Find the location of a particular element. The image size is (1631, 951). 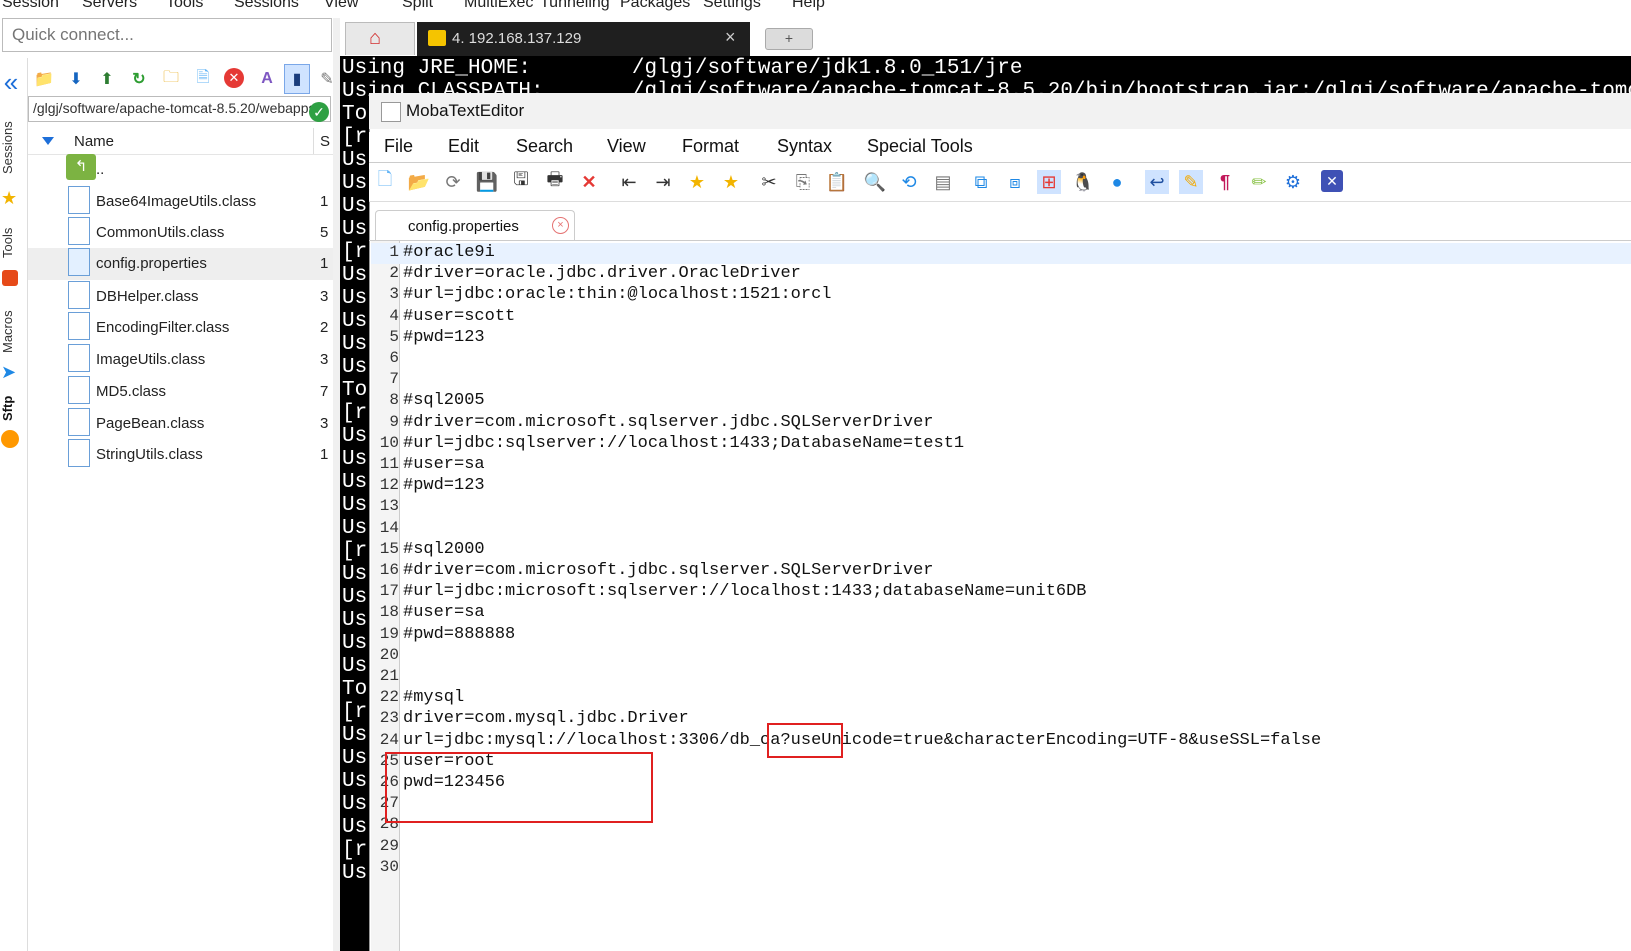

code-line: 4 #user=scott is located at coordinates (1001, 317).